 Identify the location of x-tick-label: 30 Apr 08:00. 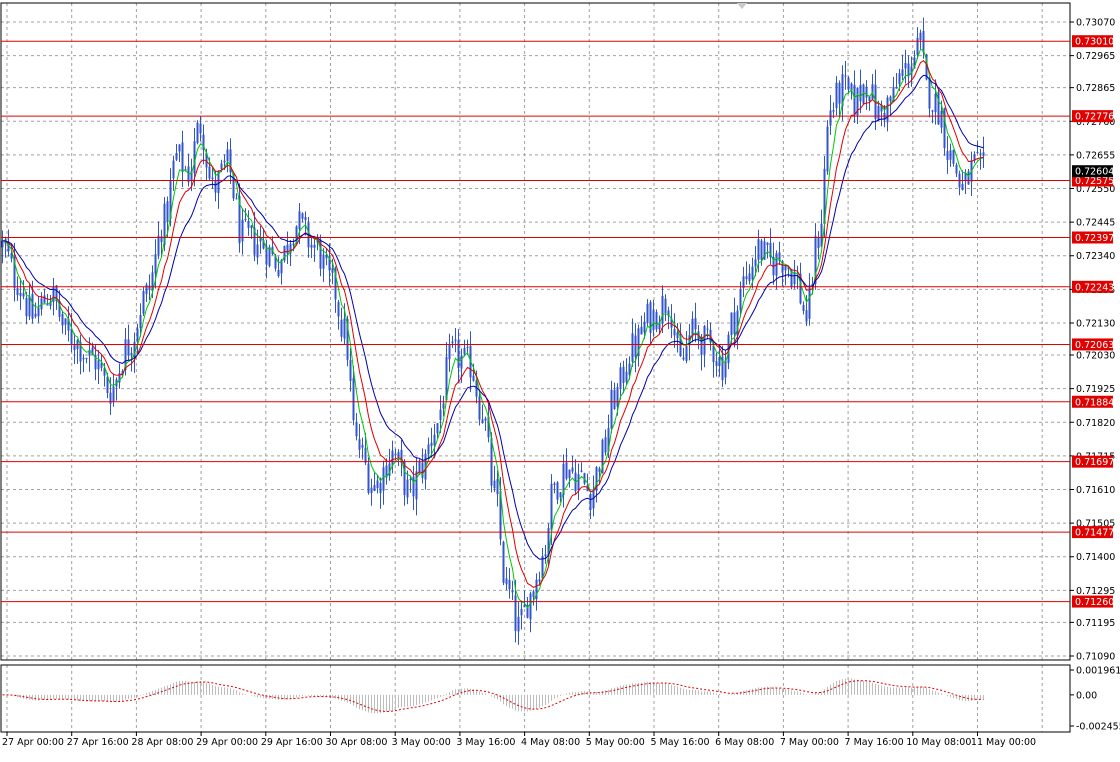
(357, 742).